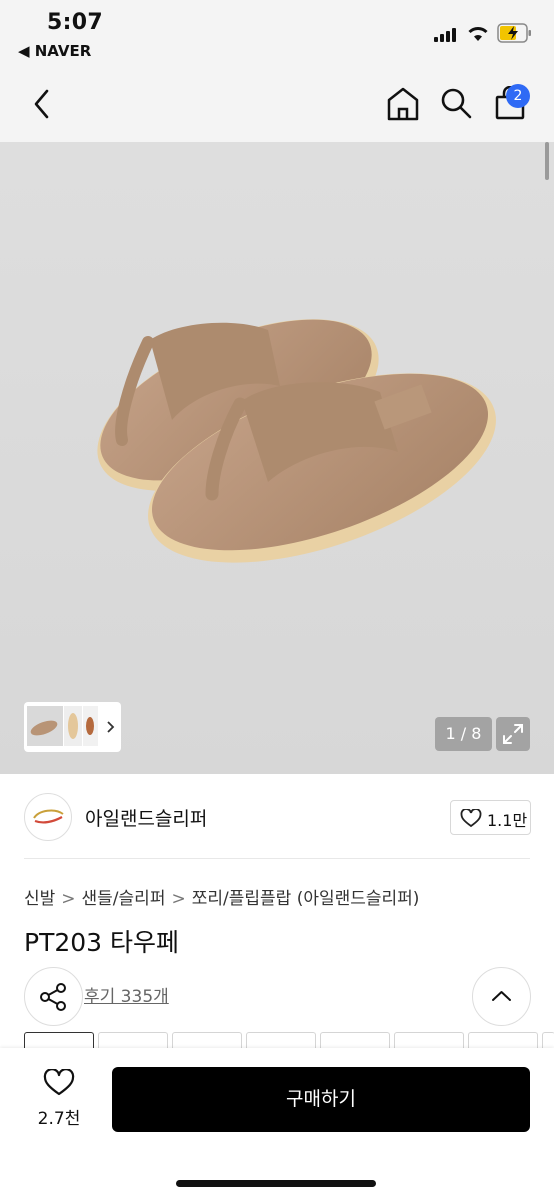 Image resolution: width=554 pixels, height=1200 pixels. I want to click on back-to-app-link: ◀ NAVER, so click(54, 51).